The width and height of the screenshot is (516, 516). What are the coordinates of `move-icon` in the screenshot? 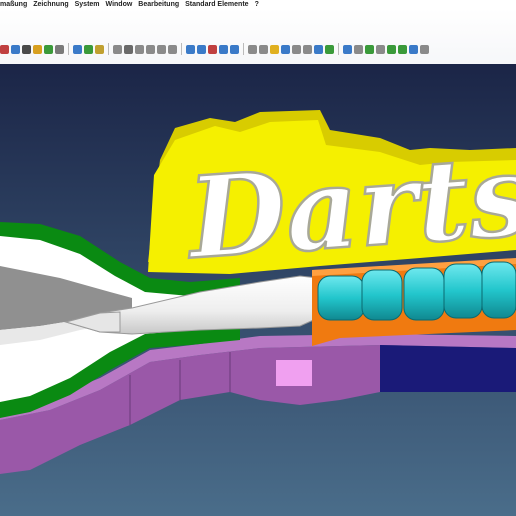 It's located at (190, 49).